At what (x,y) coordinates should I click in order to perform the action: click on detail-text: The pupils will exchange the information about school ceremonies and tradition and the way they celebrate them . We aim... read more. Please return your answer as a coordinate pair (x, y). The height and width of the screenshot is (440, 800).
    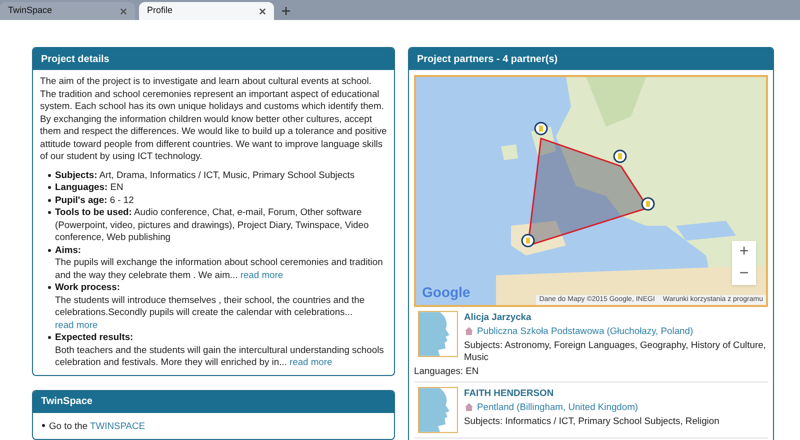
    Looking at the image, I should click on (219, 268).